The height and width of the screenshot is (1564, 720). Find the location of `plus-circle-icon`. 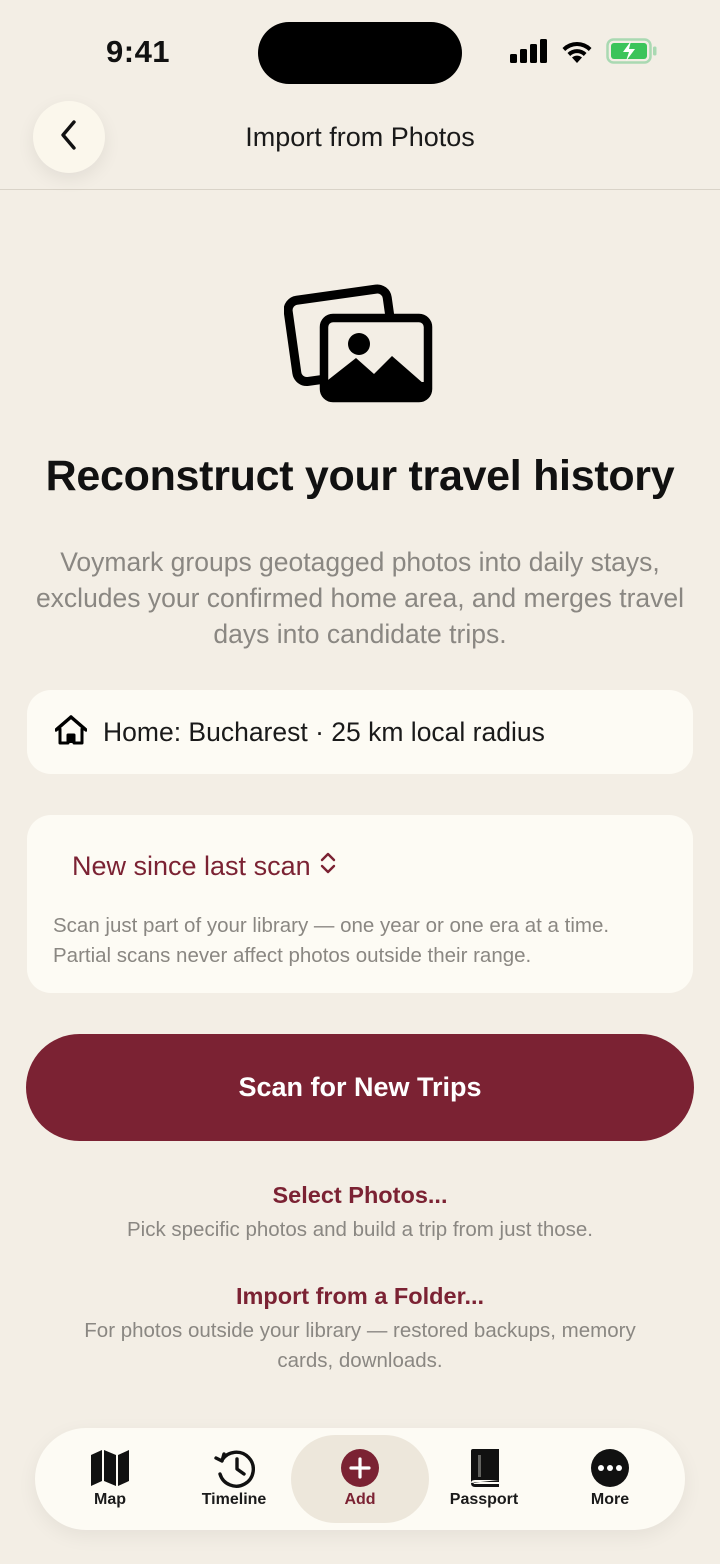

plus-circle-icon is located at coordinates (360, 1468).